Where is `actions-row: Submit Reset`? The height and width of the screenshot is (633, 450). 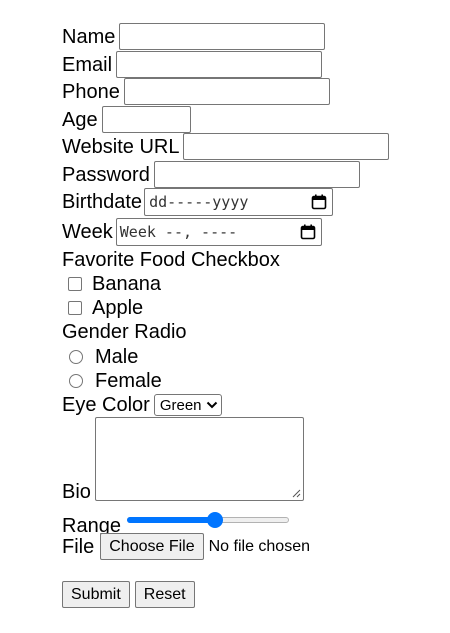
actions-row: Submit Reset is located at coordinates (128, 594).